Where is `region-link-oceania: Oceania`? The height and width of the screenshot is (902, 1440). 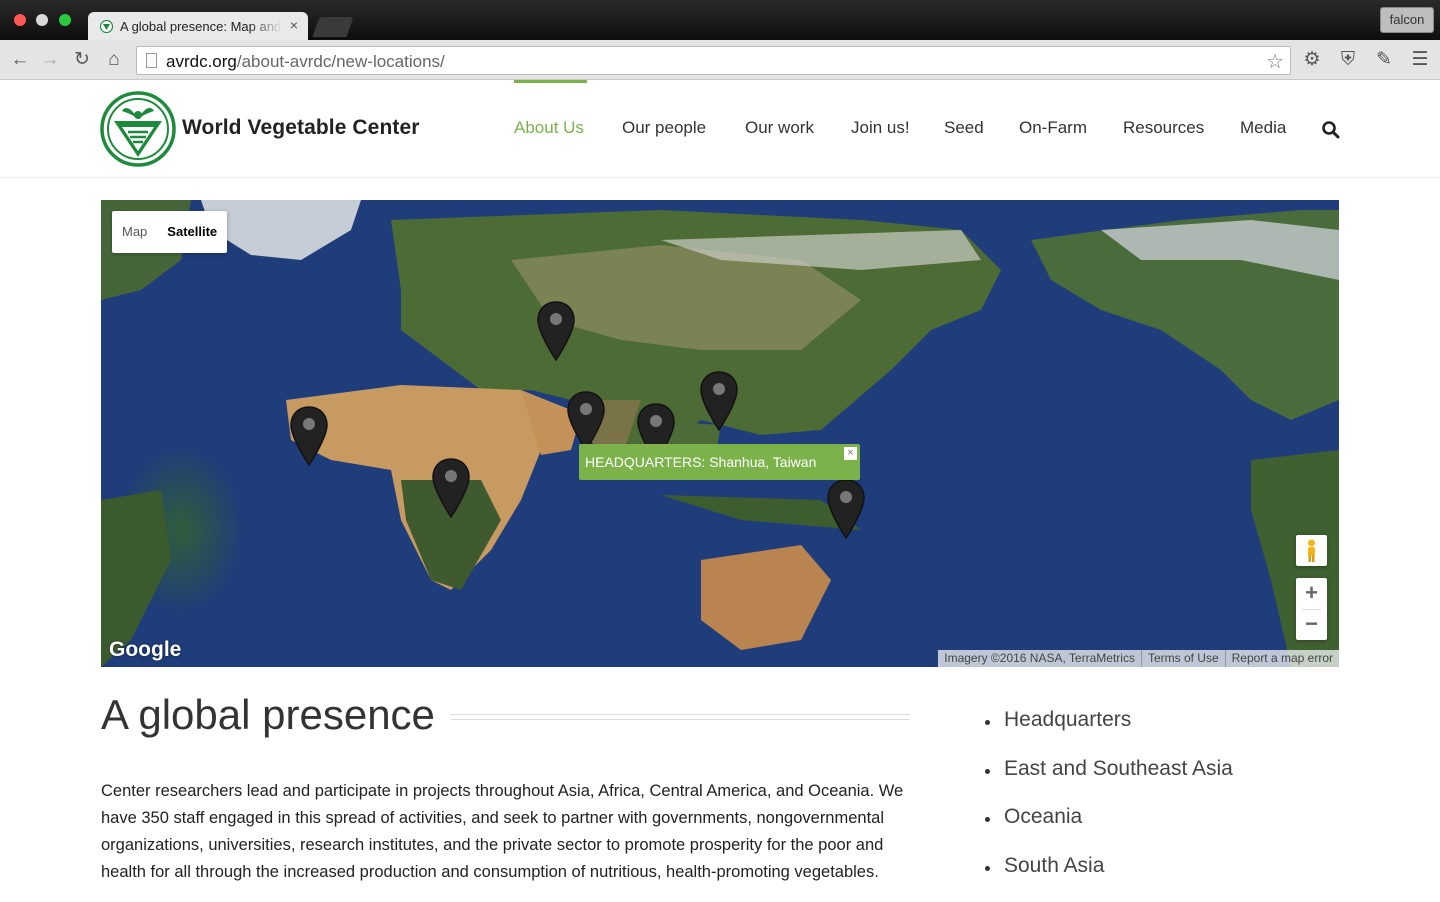
region-link-oceania: Oceania is located at coordinates (1175, 829).